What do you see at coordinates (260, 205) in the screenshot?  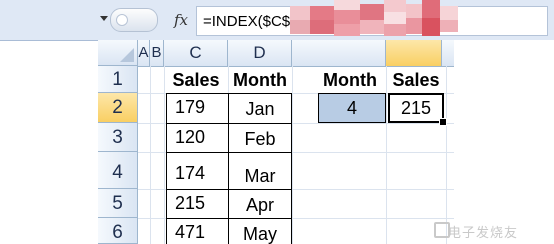 I see `month-cell-d5: Apr` at bounding box center [260, 205].